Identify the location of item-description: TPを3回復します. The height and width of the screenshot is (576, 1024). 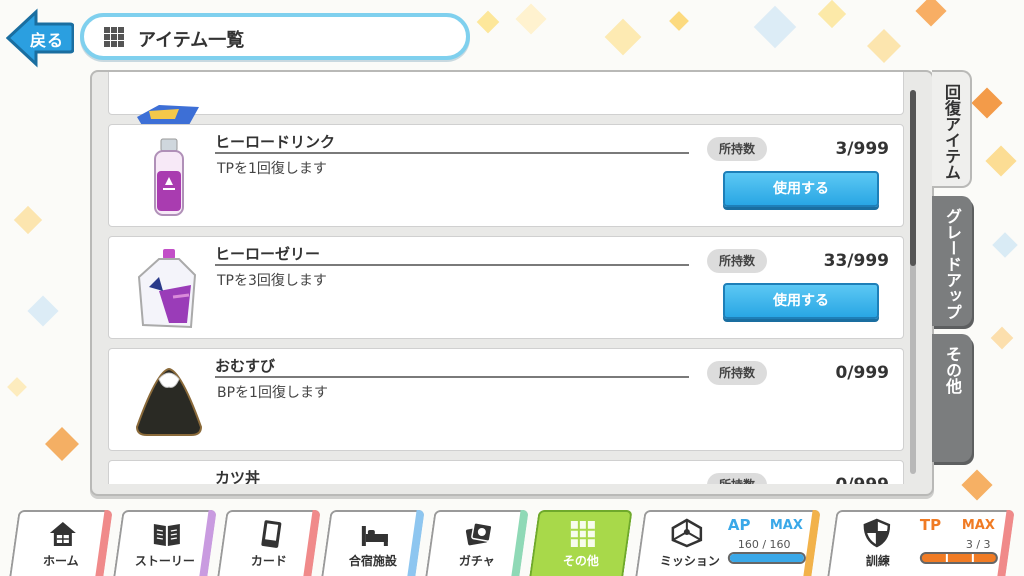
(272, 281).